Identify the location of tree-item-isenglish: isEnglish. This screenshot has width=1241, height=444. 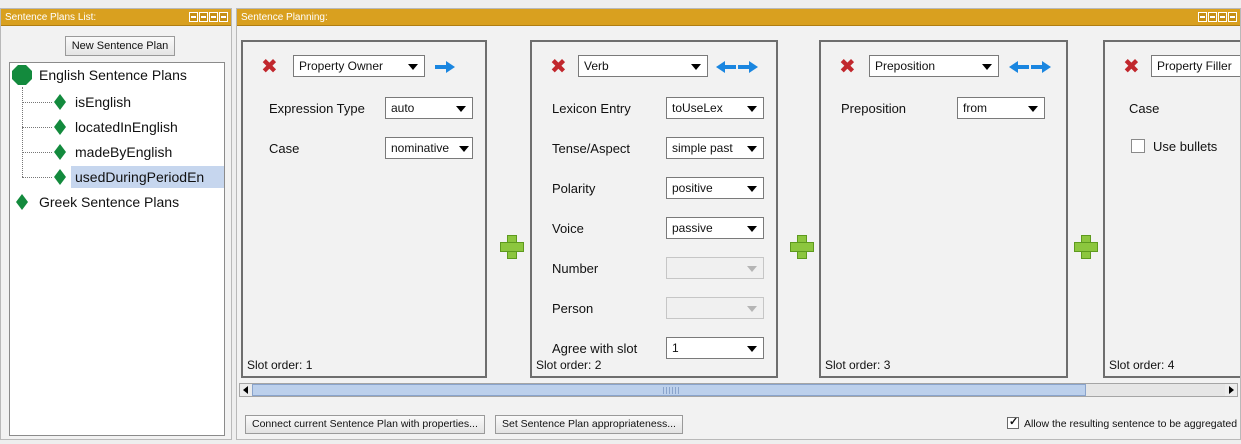
(103, 102).